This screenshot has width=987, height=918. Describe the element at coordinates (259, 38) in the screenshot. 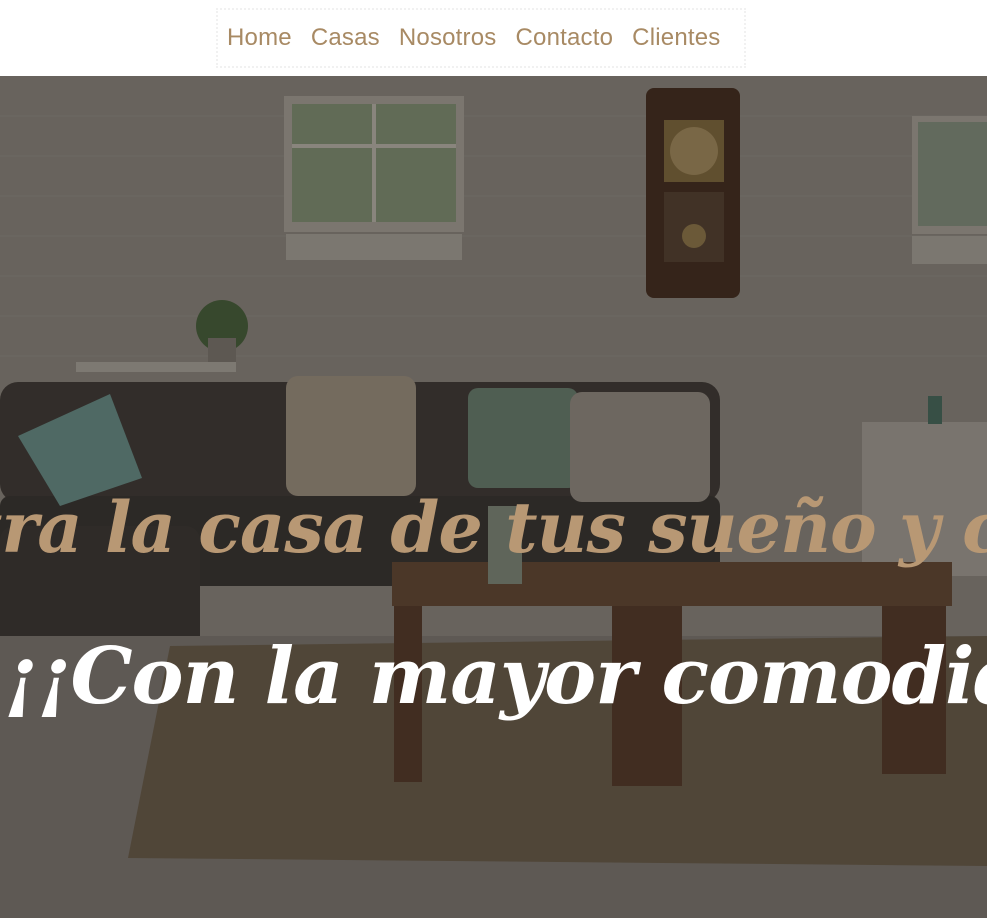

I see `nav-home-link: Home` at that location.